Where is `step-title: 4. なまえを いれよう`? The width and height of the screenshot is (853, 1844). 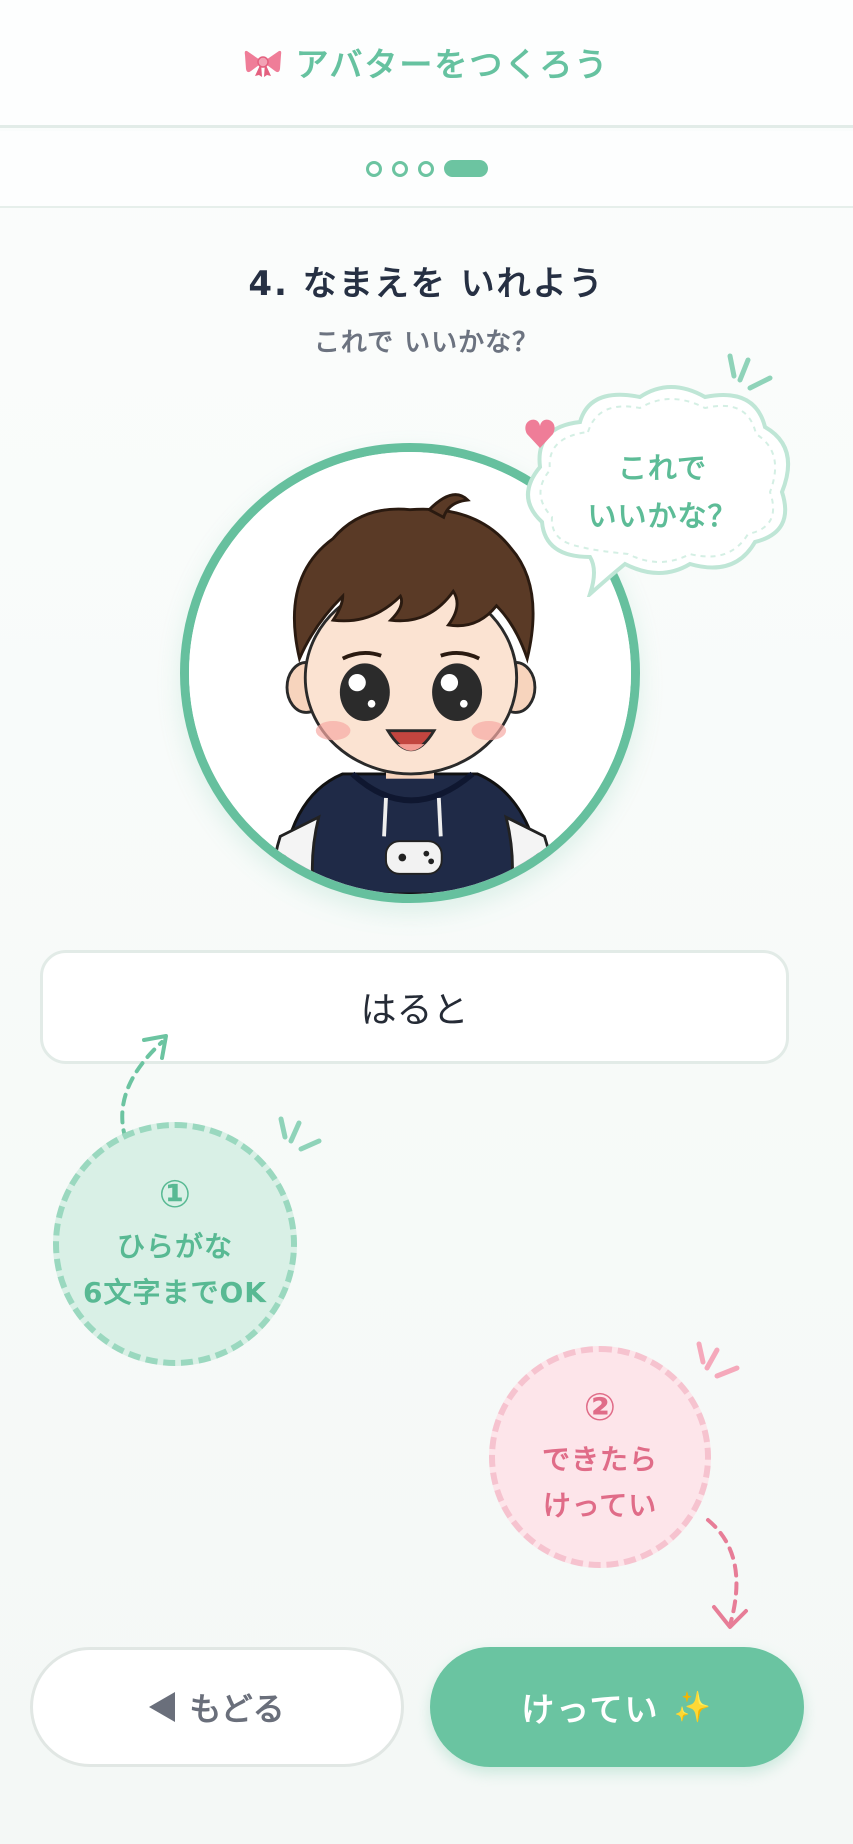 step-title: 4. なまえを いれよう is located at coordinates (426, 284).